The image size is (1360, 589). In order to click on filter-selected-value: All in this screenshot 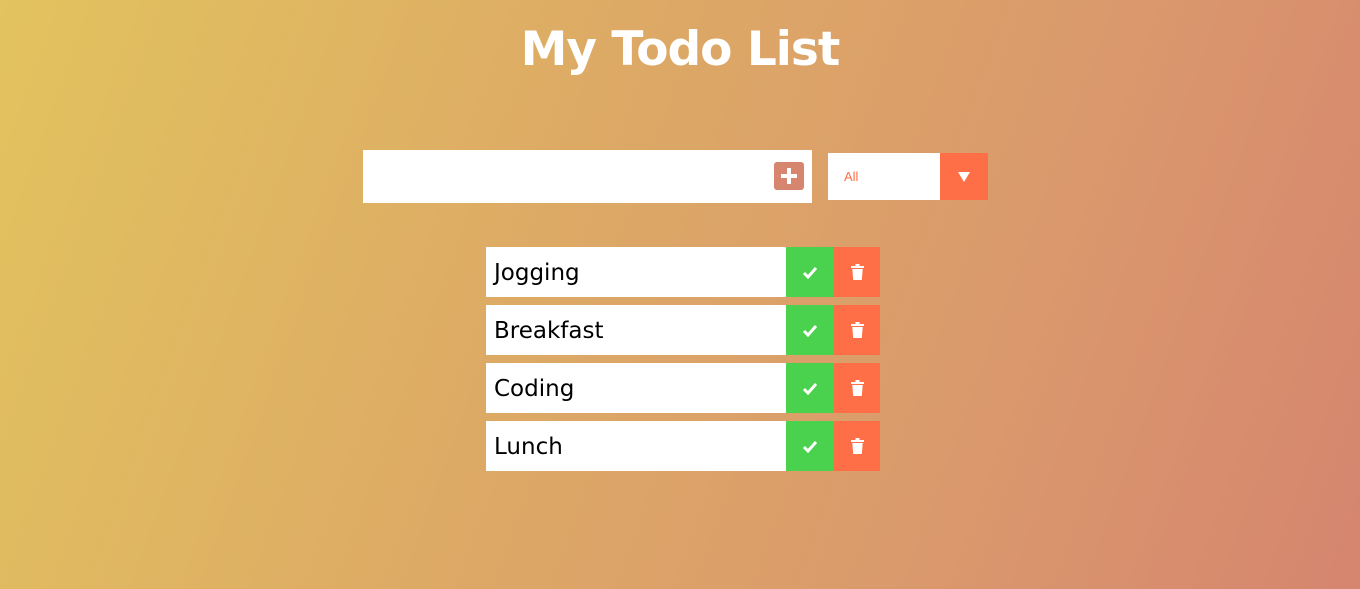, I will do `click(851, 176)`.